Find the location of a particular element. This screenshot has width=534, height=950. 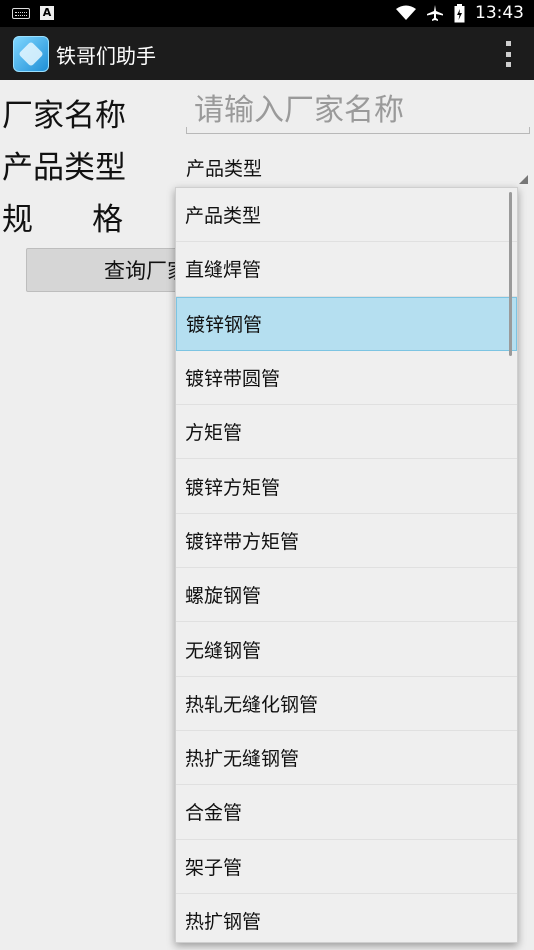

manufacturer-input is located at coordinates (359, 110).